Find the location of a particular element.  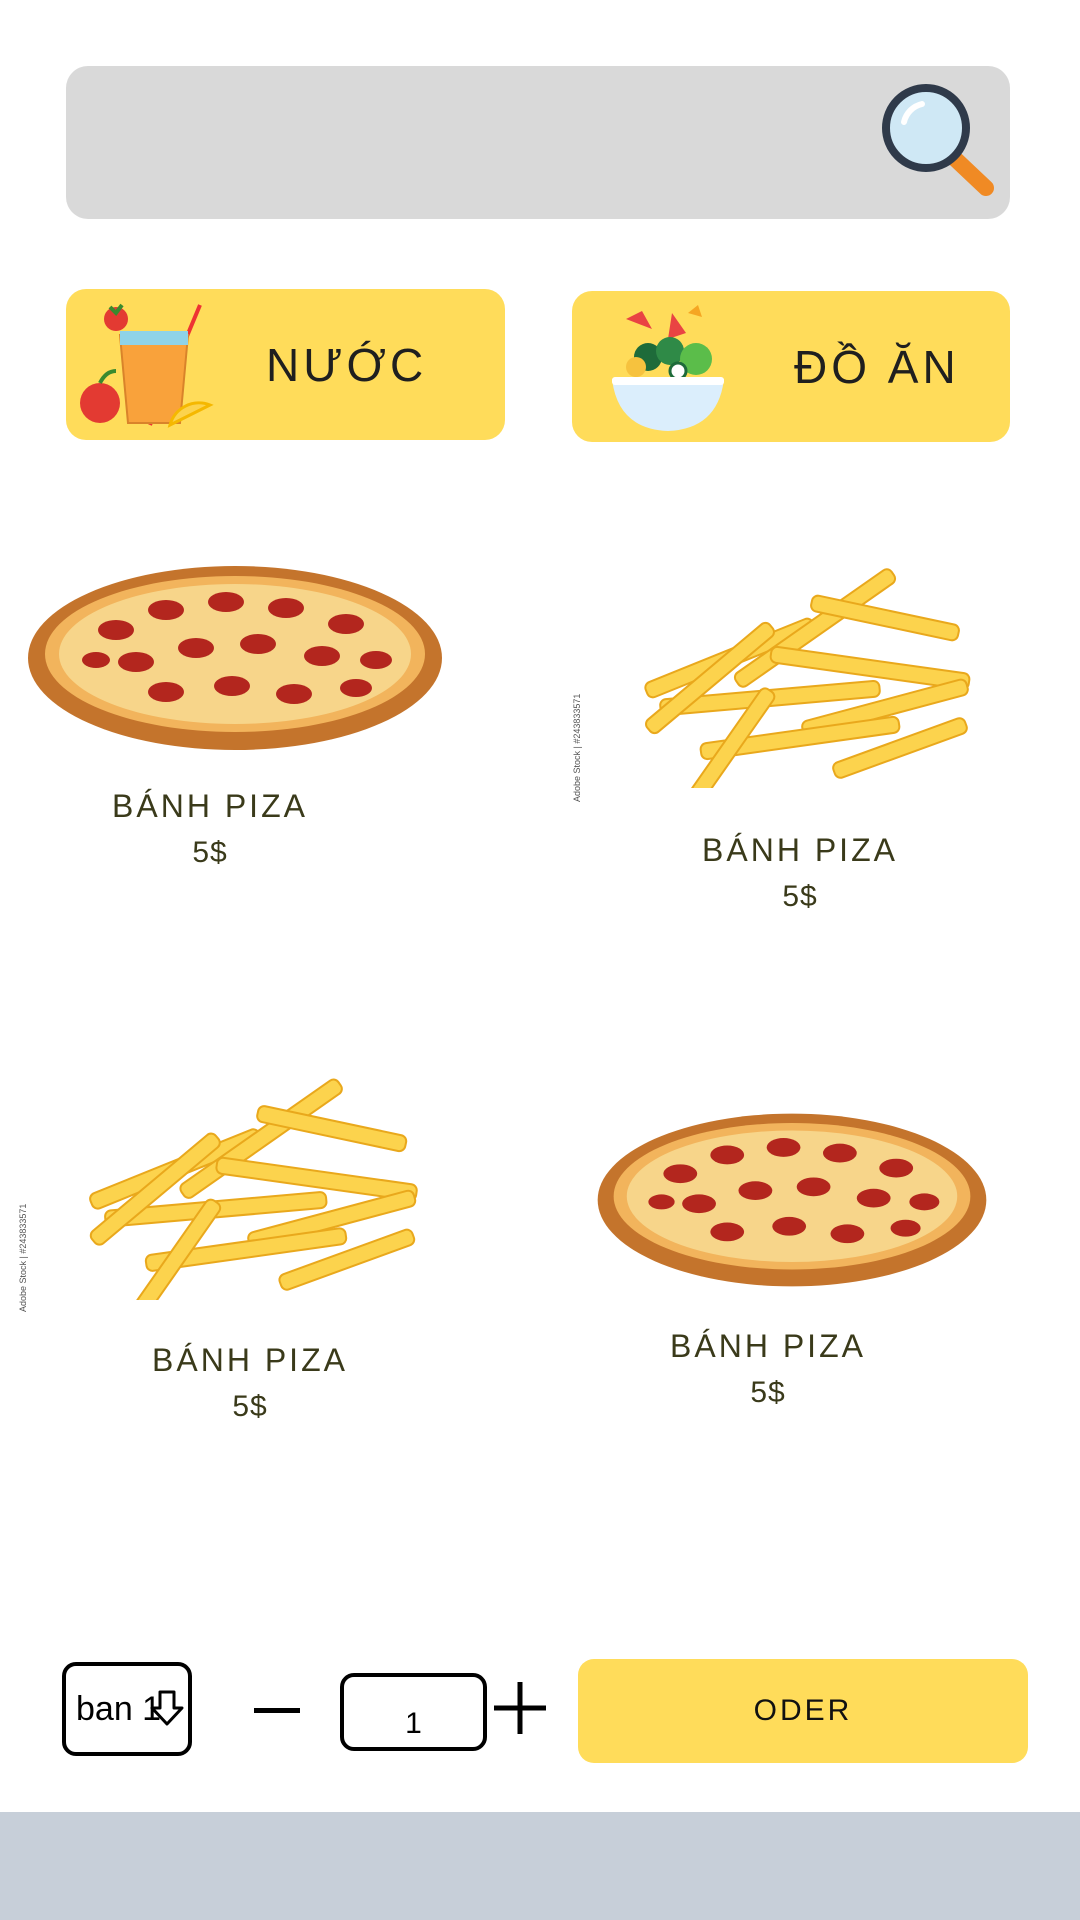

order-button: ODER is located at coordinates (803, 1711).